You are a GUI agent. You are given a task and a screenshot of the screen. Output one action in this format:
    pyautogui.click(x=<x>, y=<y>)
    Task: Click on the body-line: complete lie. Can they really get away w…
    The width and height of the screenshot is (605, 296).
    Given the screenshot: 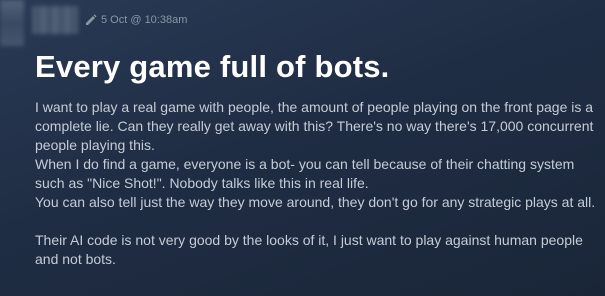 What is the action you would take?
    pyautogui.click(x=314, y=126)
    